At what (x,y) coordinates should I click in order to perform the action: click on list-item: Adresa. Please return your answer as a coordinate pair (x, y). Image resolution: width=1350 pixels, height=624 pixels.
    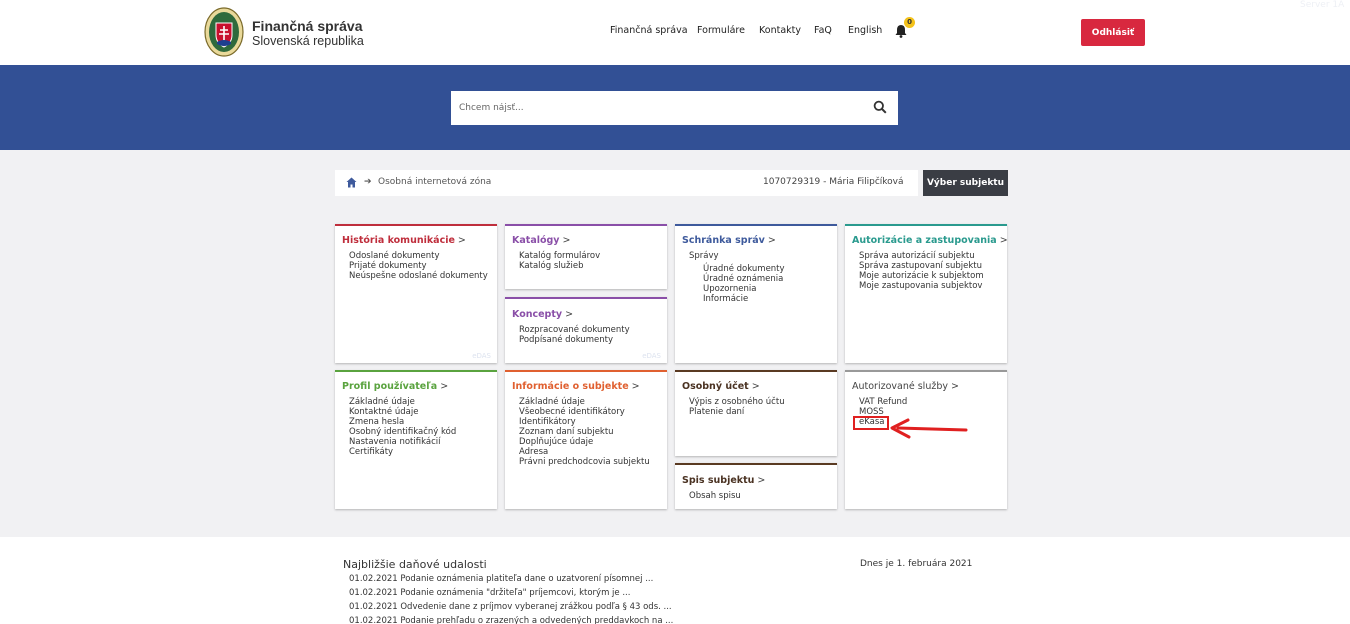
    Looking at the image, I should click on (584, 452).